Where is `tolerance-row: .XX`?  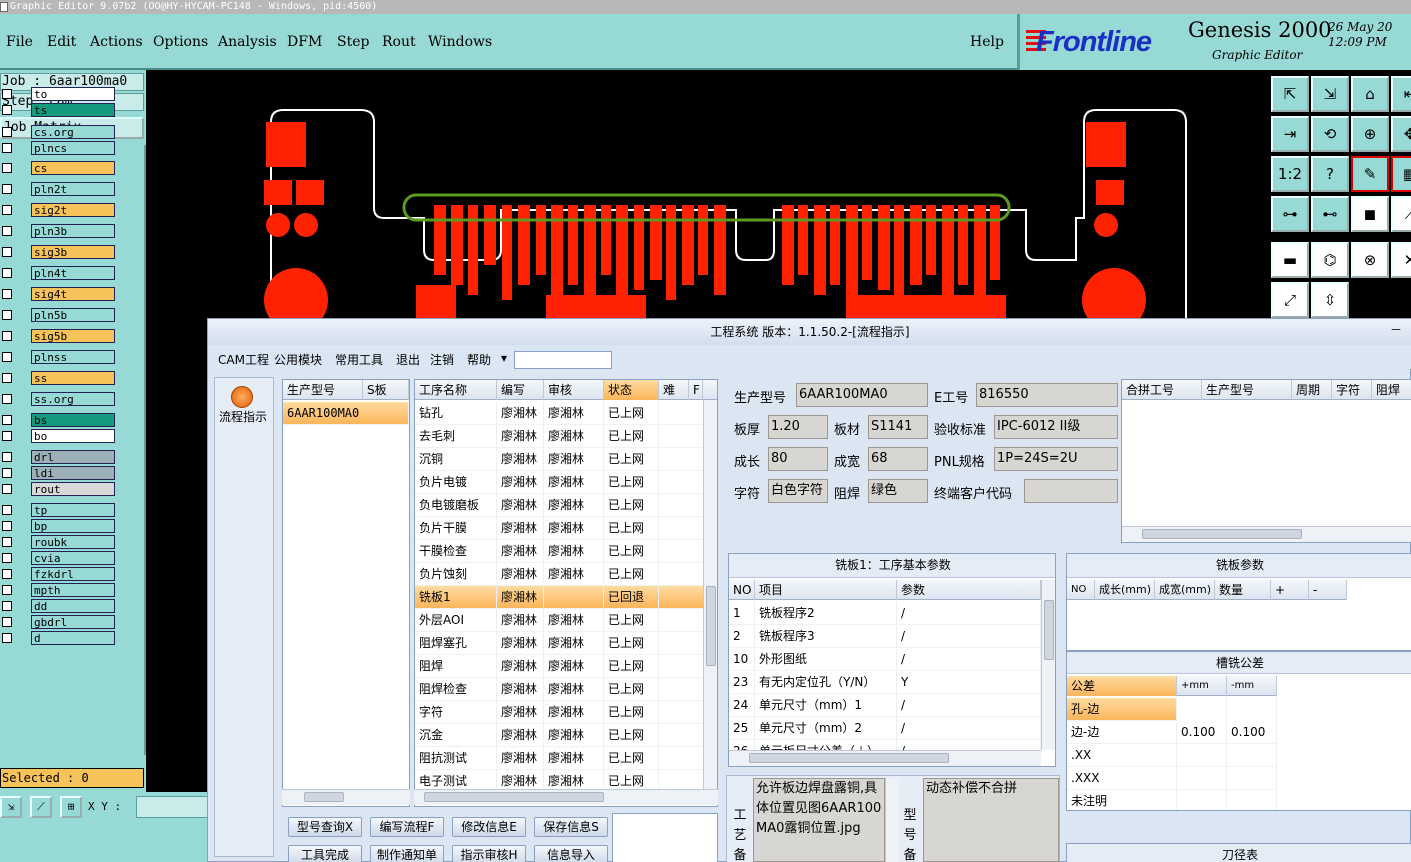 tolerance-row: .XX is located at coordinates (1172, 755).